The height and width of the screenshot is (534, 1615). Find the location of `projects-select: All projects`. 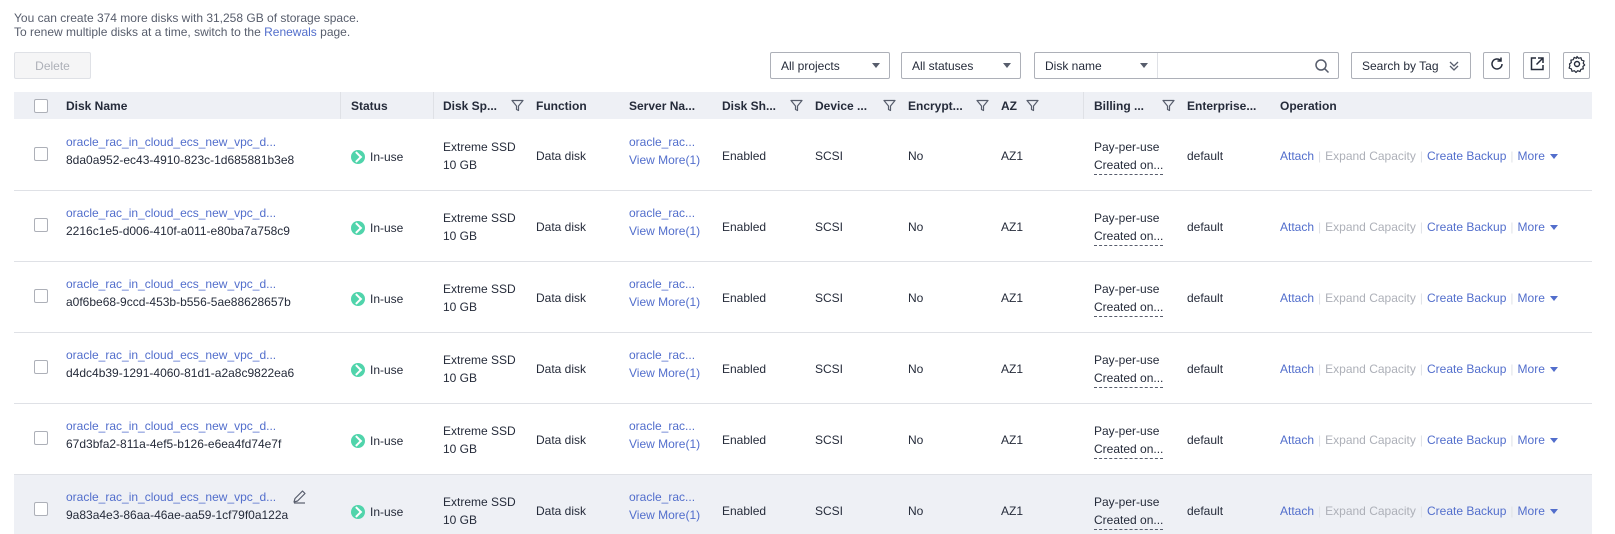

projects-select: All projects is located at coordinates (830, 65).